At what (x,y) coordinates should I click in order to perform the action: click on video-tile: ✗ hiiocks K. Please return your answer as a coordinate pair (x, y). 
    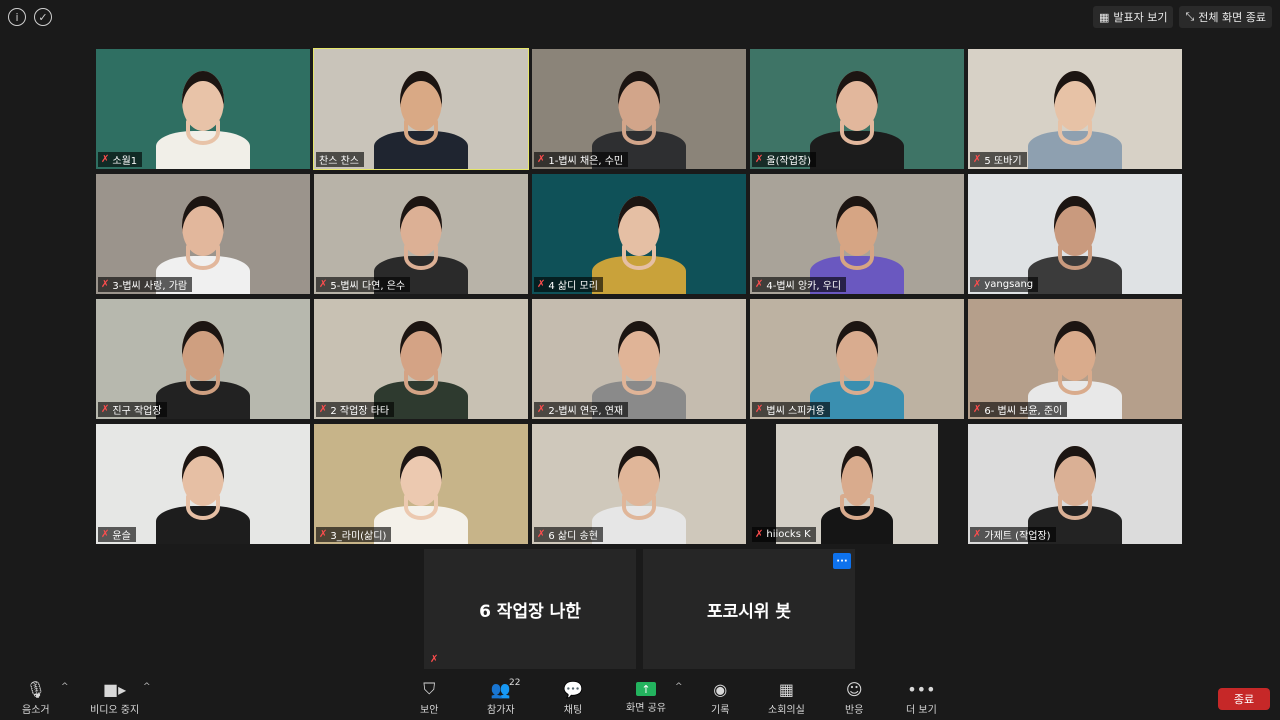
    Looking at the image, I should click on (857, 484).